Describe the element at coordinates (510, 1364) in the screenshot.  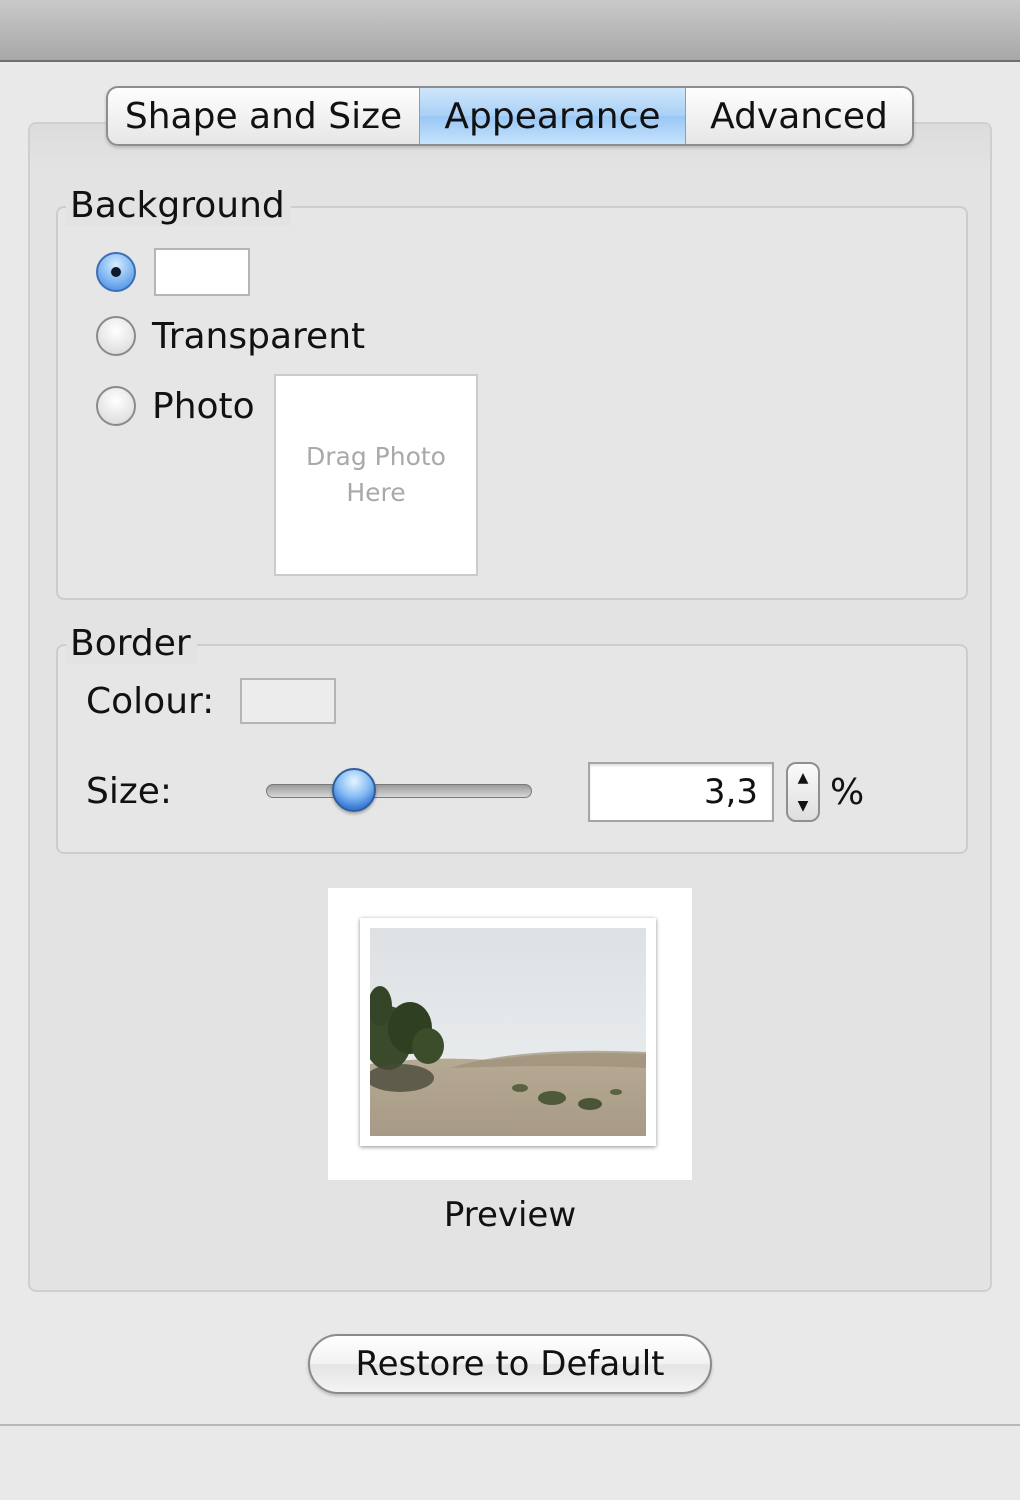
I see `restore-to-default-button: Restore to Default` at that location.